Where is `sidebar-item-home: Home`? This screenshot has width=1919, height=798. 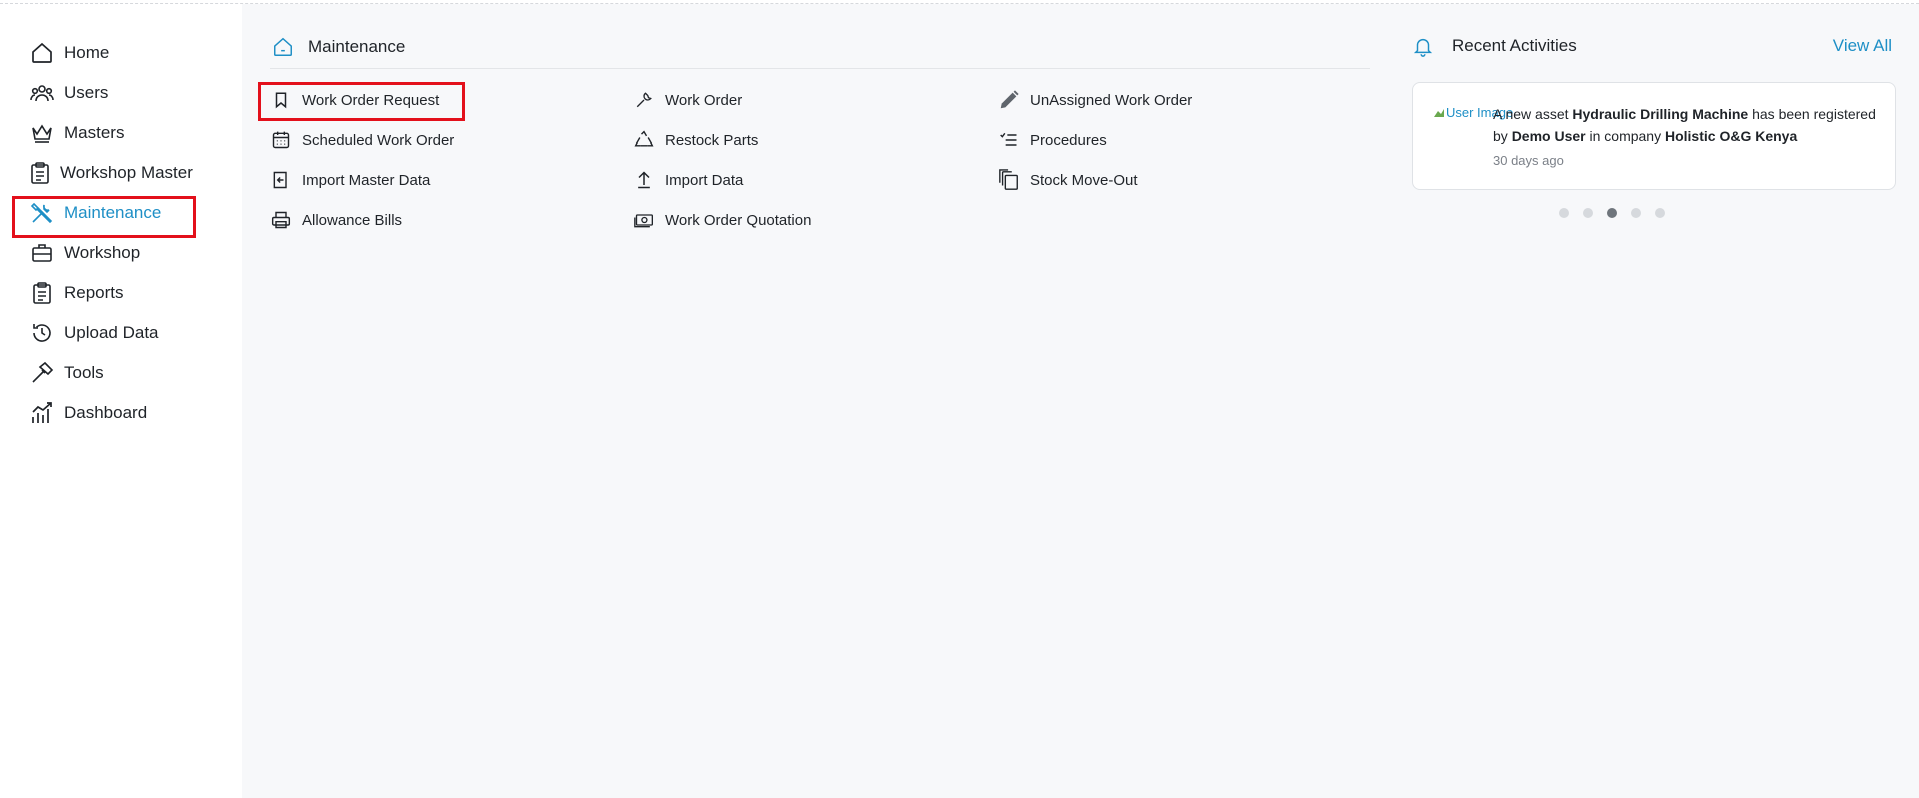 sidebar-item-home: Home is located at coordinates (103, 53).